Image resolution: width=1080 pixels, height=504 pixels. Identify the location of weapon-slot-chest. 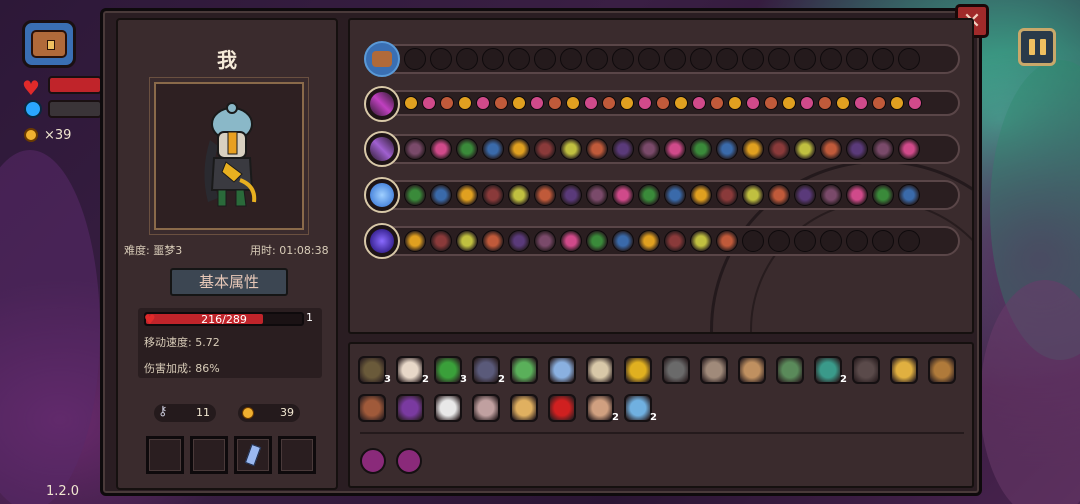
(382, 59).